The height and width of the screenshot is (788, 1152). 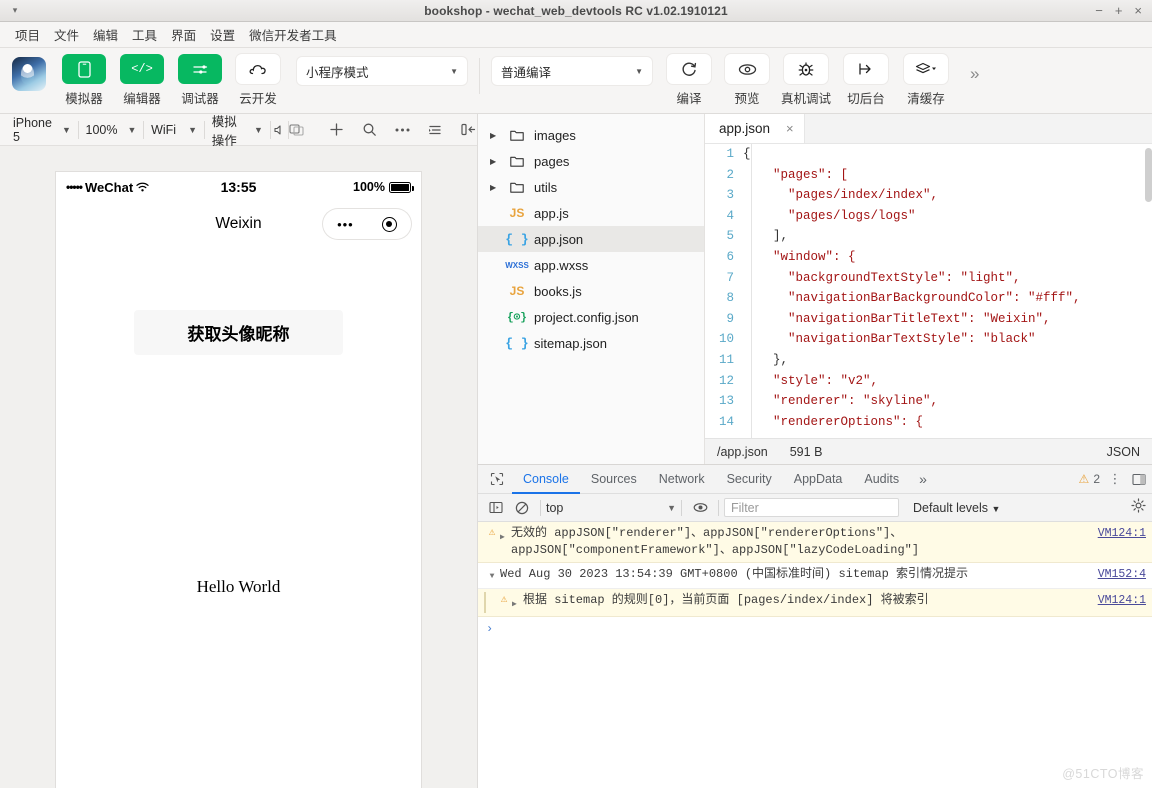 What do you see at coordinates (923, 479) in the screenshot?
I see `devtools-more-tabs-button: »` at bounding box center [923, 479].